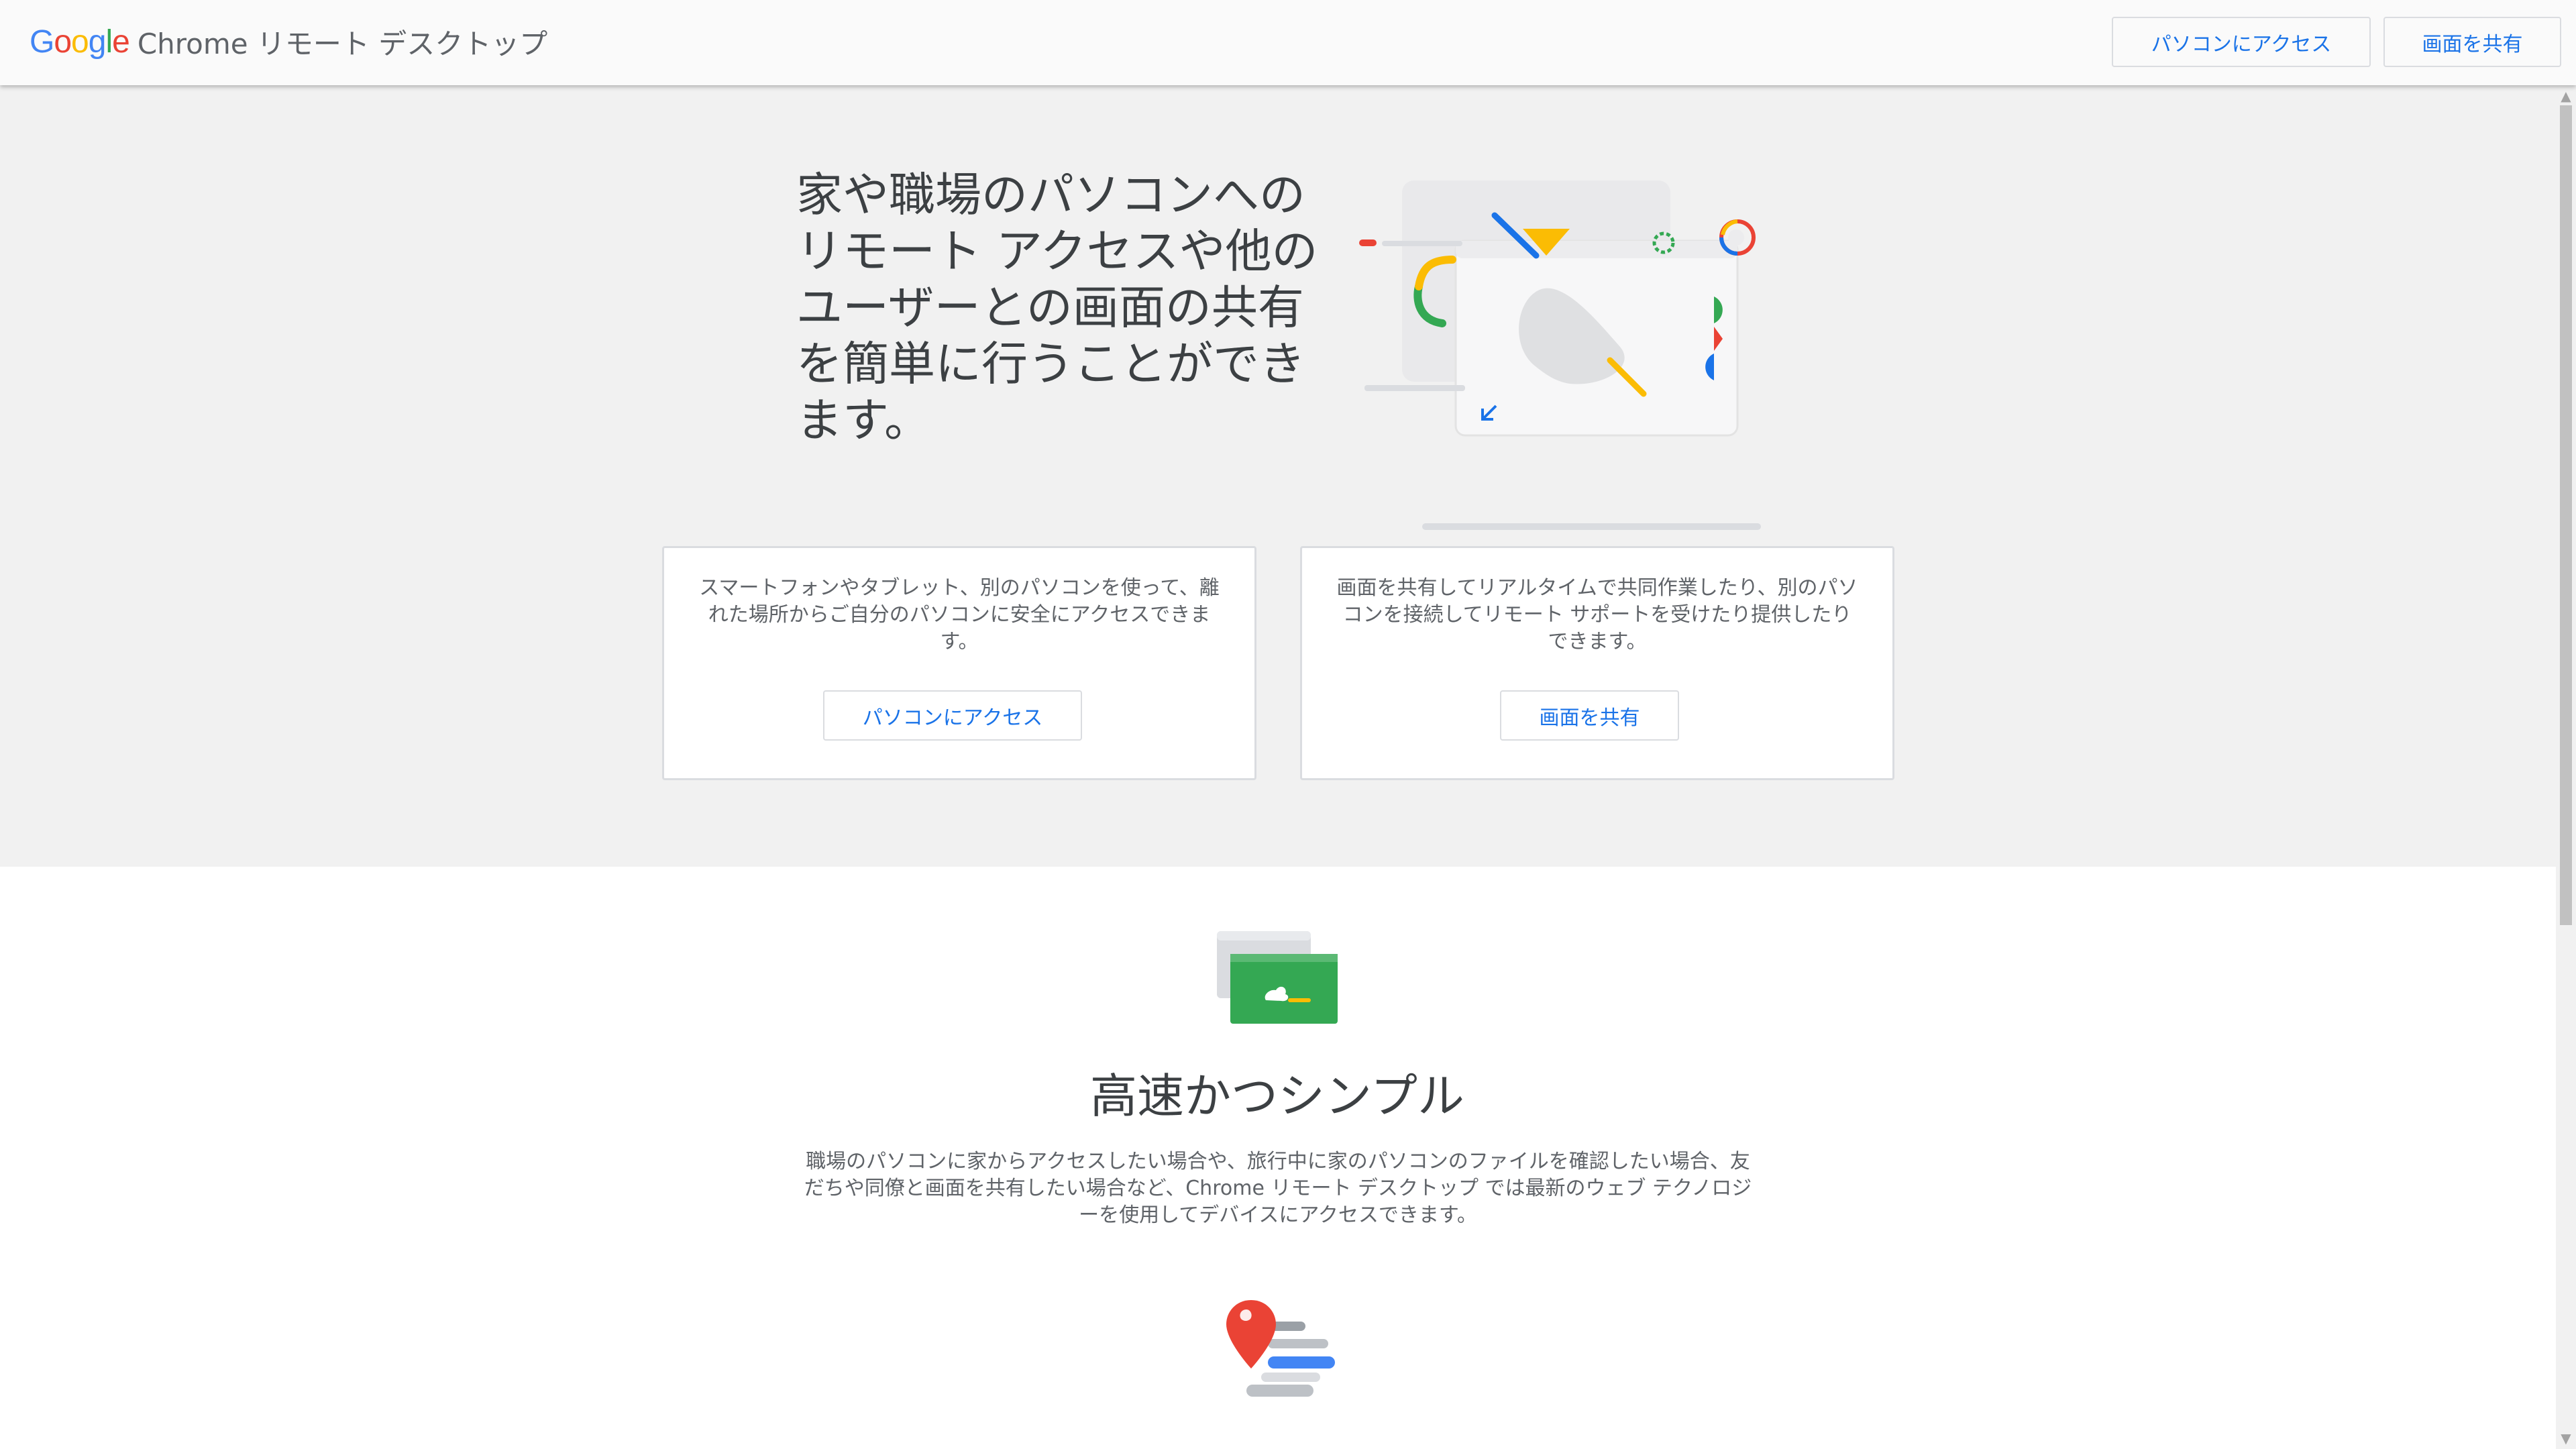 The width and height of the screenshot is (2576, 1449). Describe the element at coordinates (2472, 42) in the screenshot. I see `share-screen-button: 画面を共有` at that location.